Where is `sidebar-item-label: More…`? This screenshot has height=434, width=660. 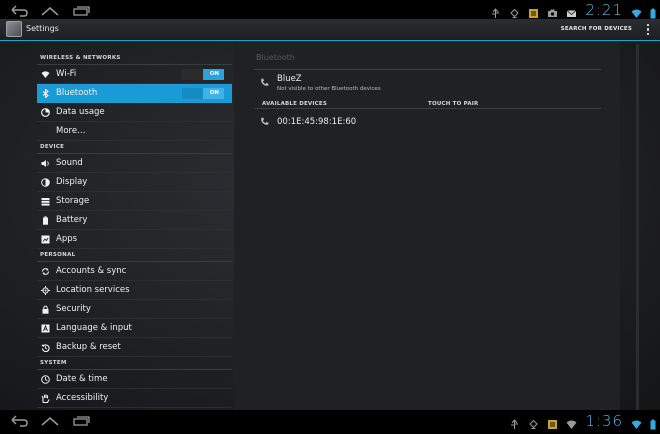
sidebar-item-label: More… is located at coordinates (71, 131).